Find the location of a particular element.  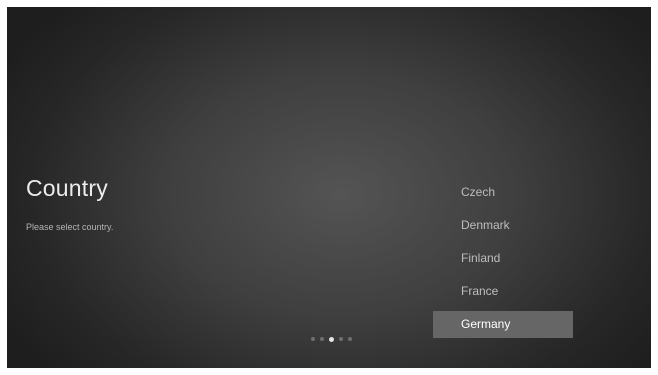

step-pager is located at coordinates (334, 339).